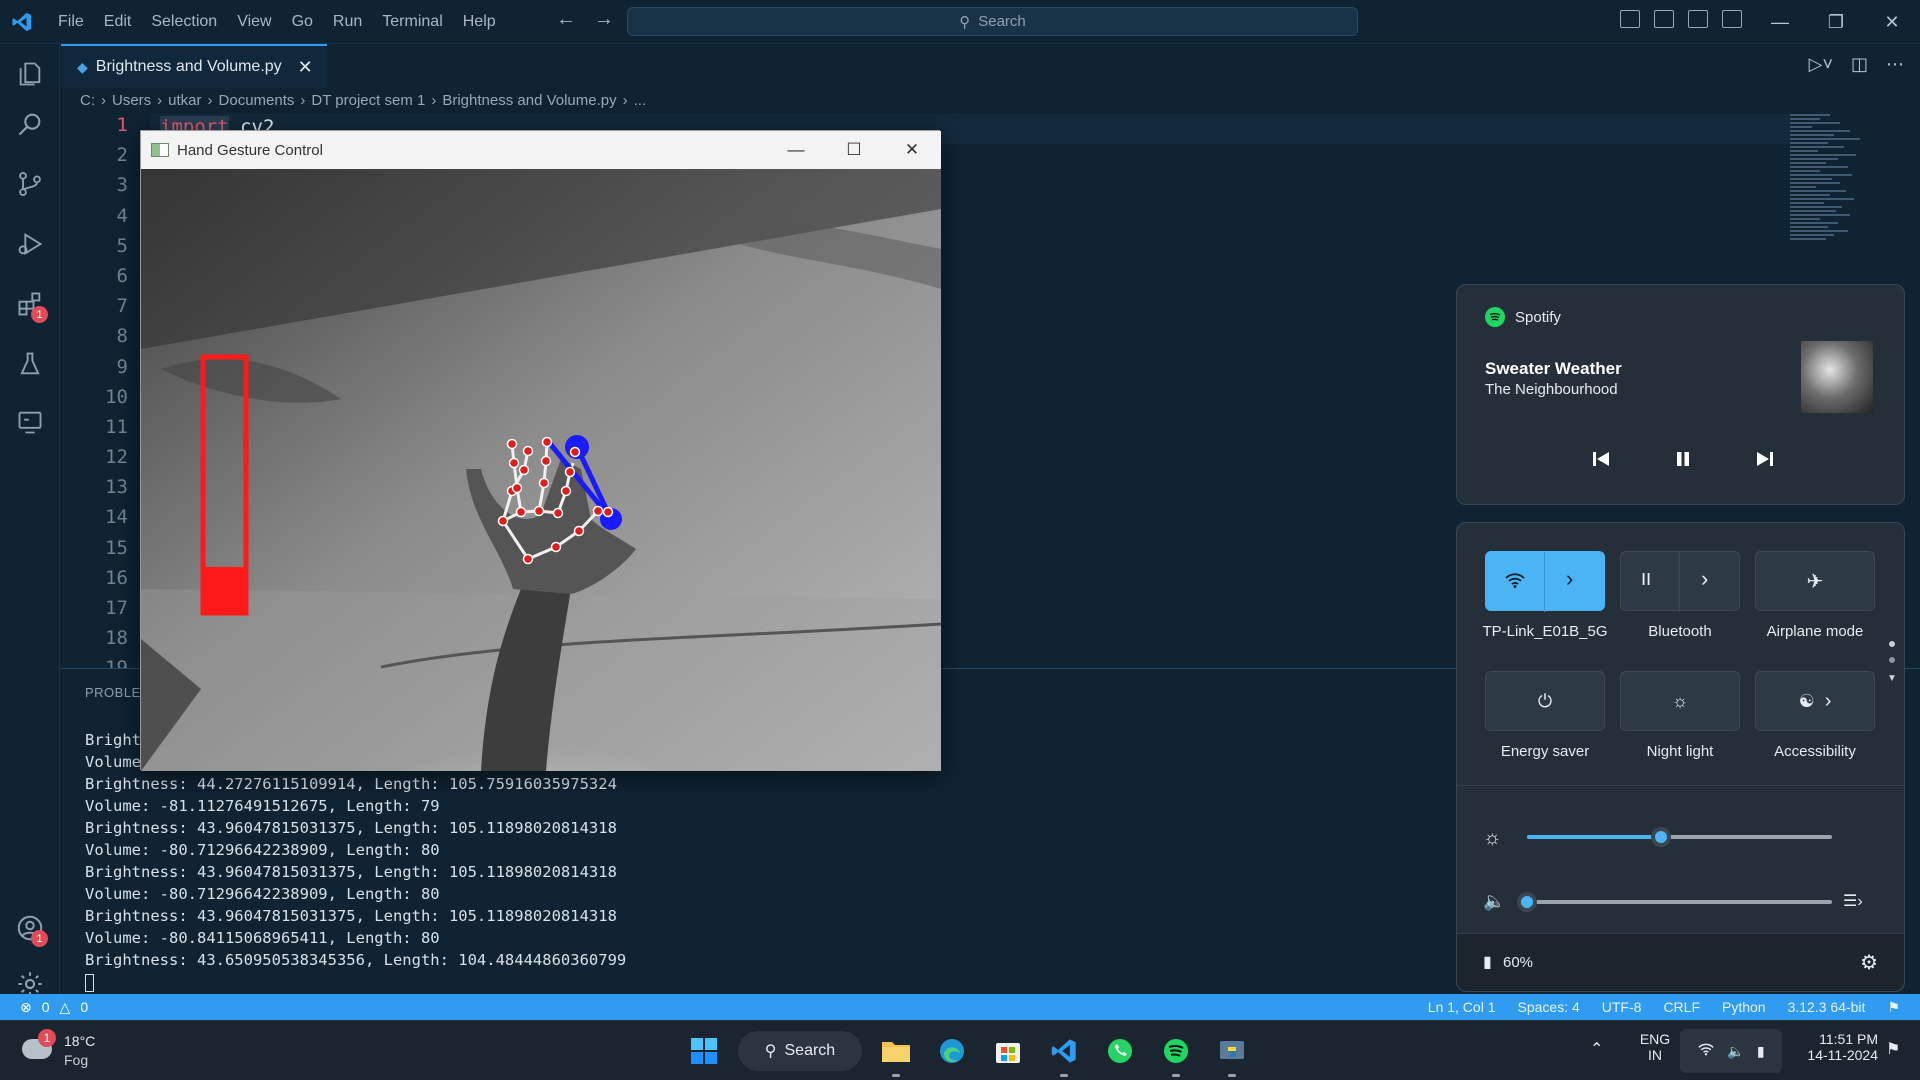 The width and height of the screenshot is (1920, 1080). What do you see at coordinates (30, 304) in the screenshot?
I see `extensions-icon: 1` at bounding box center [30, 304].